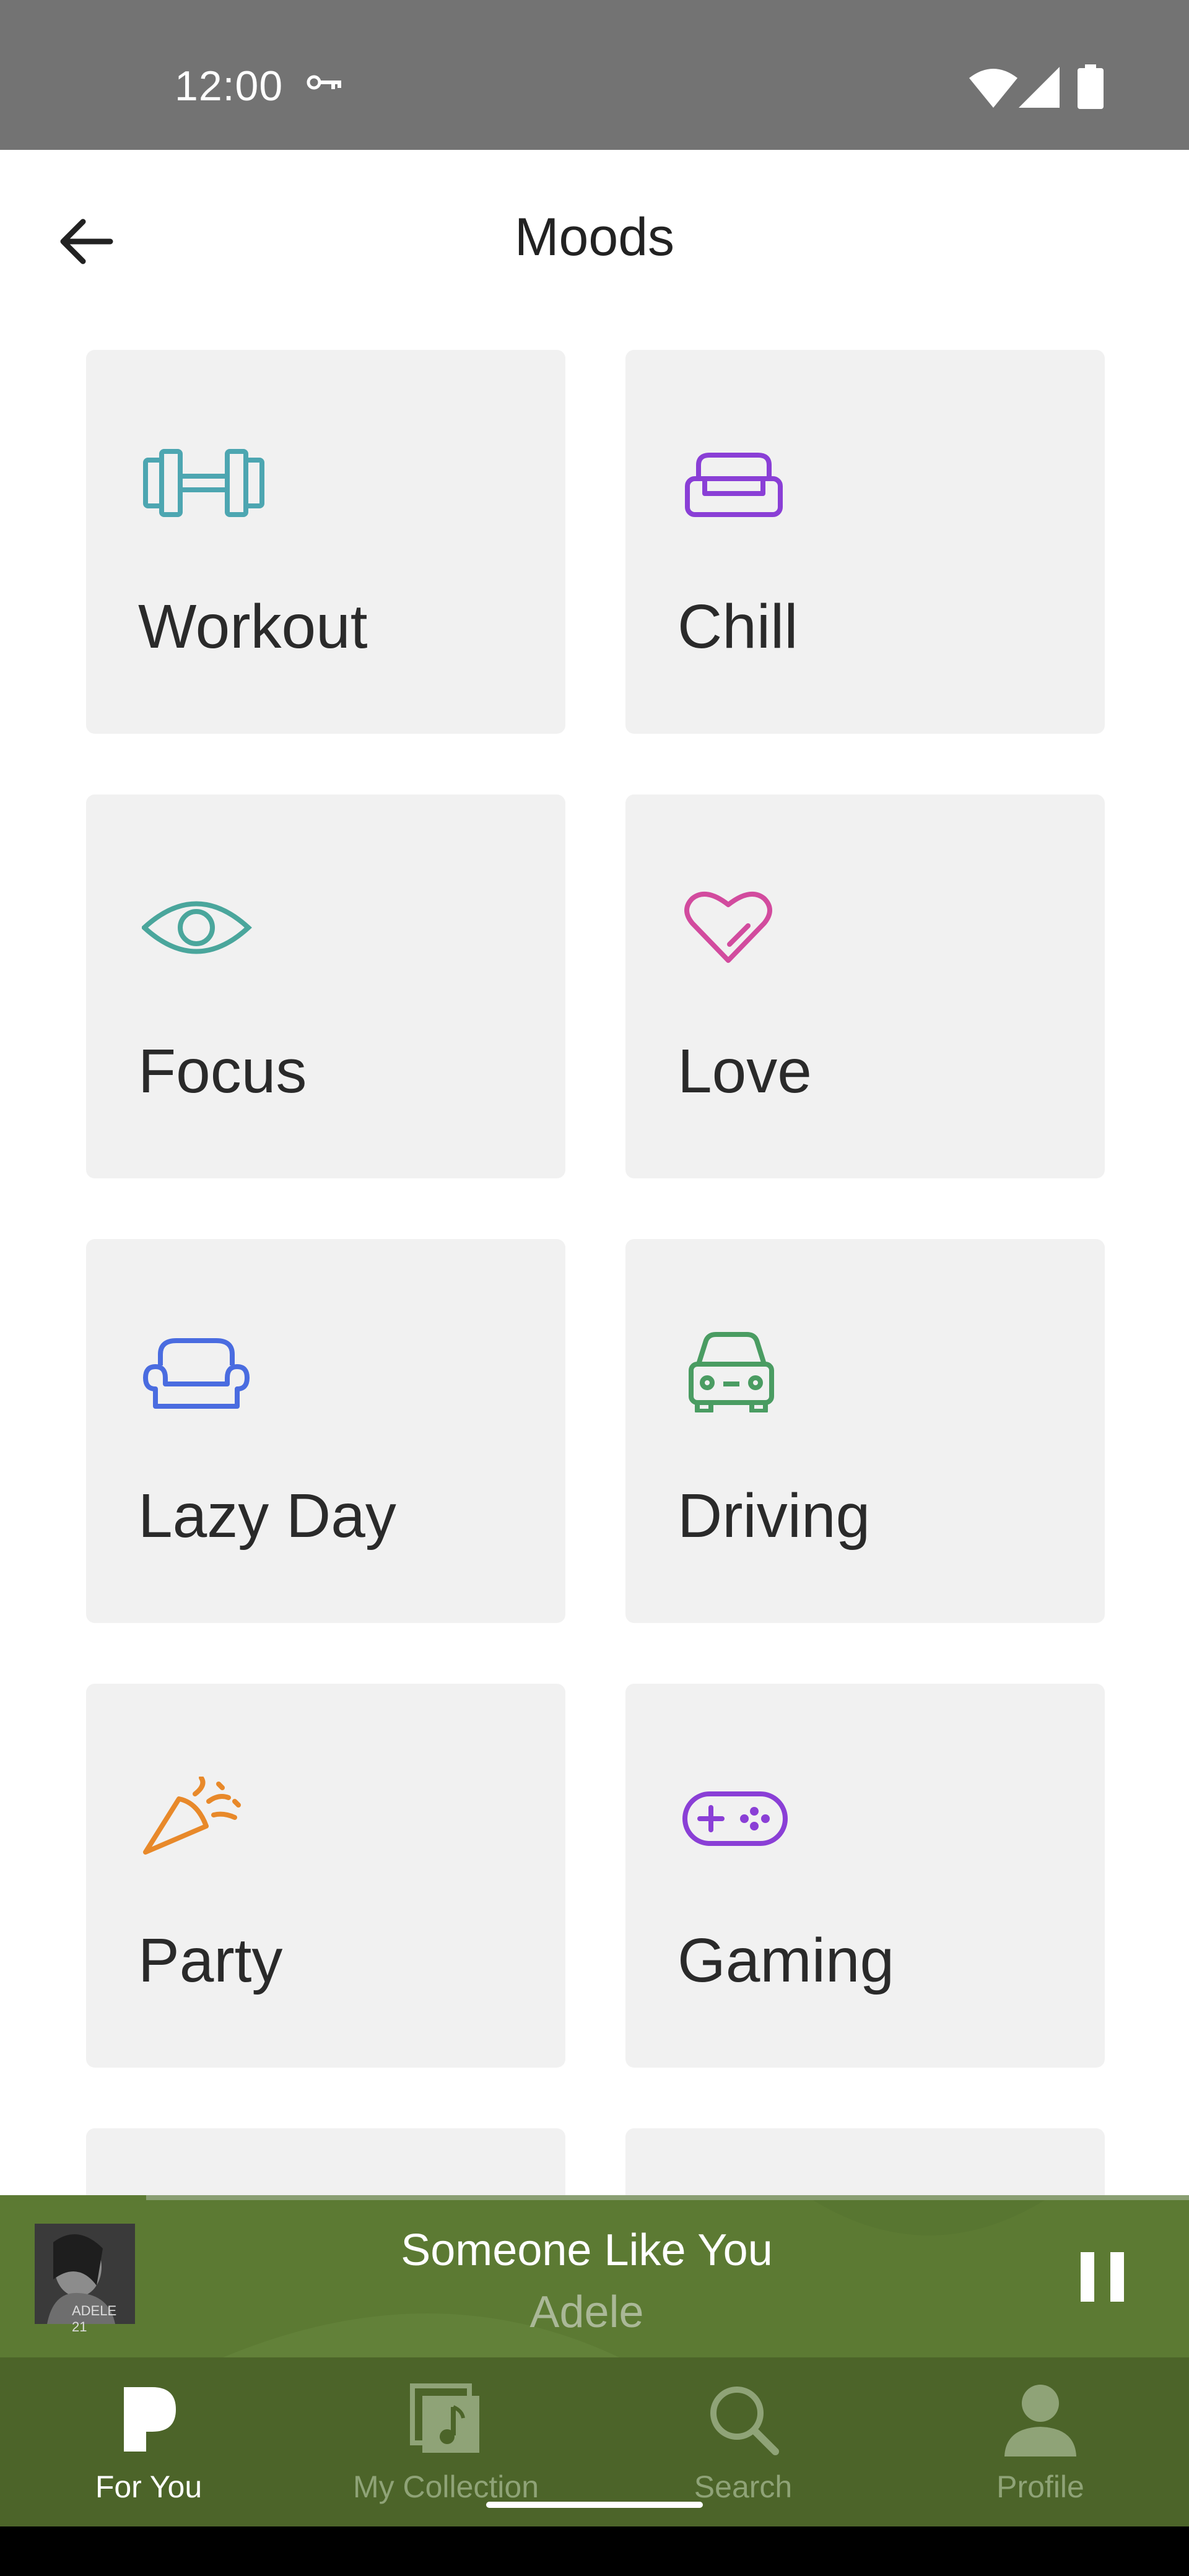  Describe the element at coordinates (594, 237) in the screenshot. I see `page-title: Moods` at that location.